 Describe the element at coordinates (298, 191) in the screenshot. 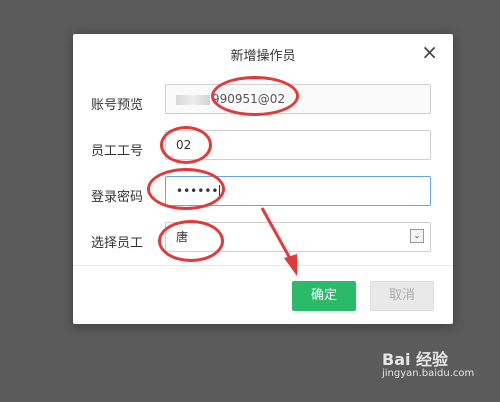

I see `password-input: ••••••` at that location.